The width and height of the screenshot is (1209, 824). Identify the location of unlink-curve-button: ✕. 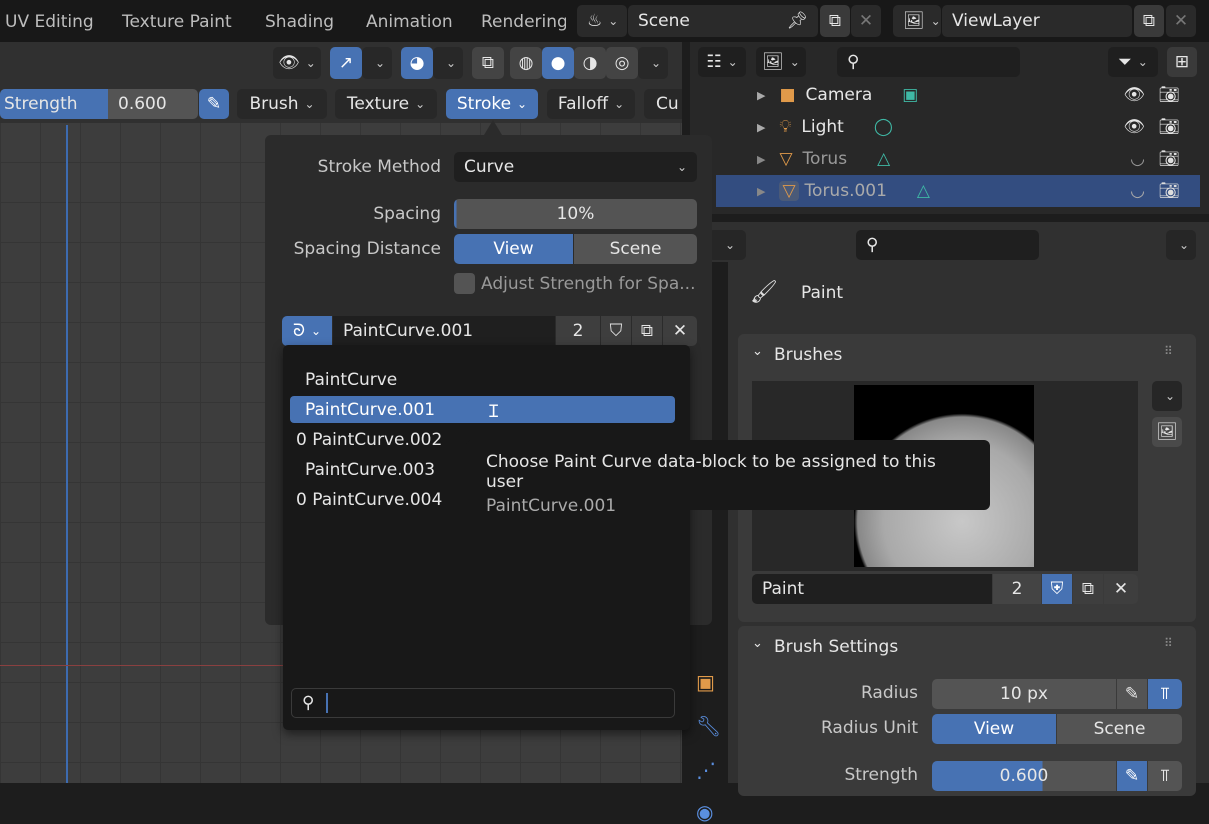
(680, 331).